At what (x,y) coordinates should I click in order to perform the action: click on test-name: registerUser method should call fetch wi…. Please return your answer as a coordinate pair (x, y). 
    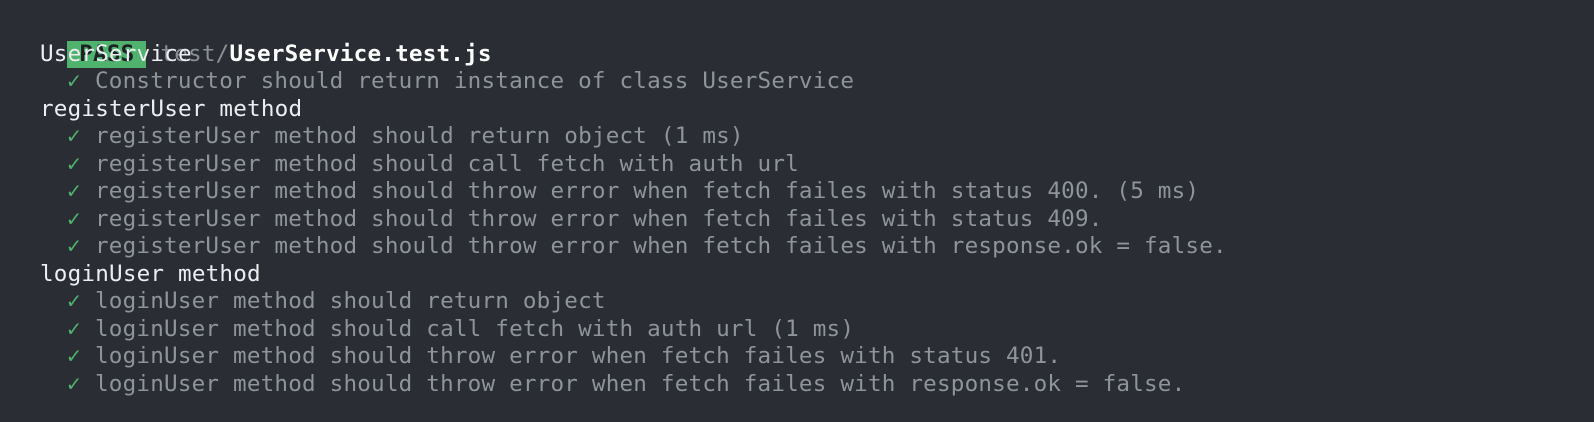
    Looking at the image, I should click on (447, 163).